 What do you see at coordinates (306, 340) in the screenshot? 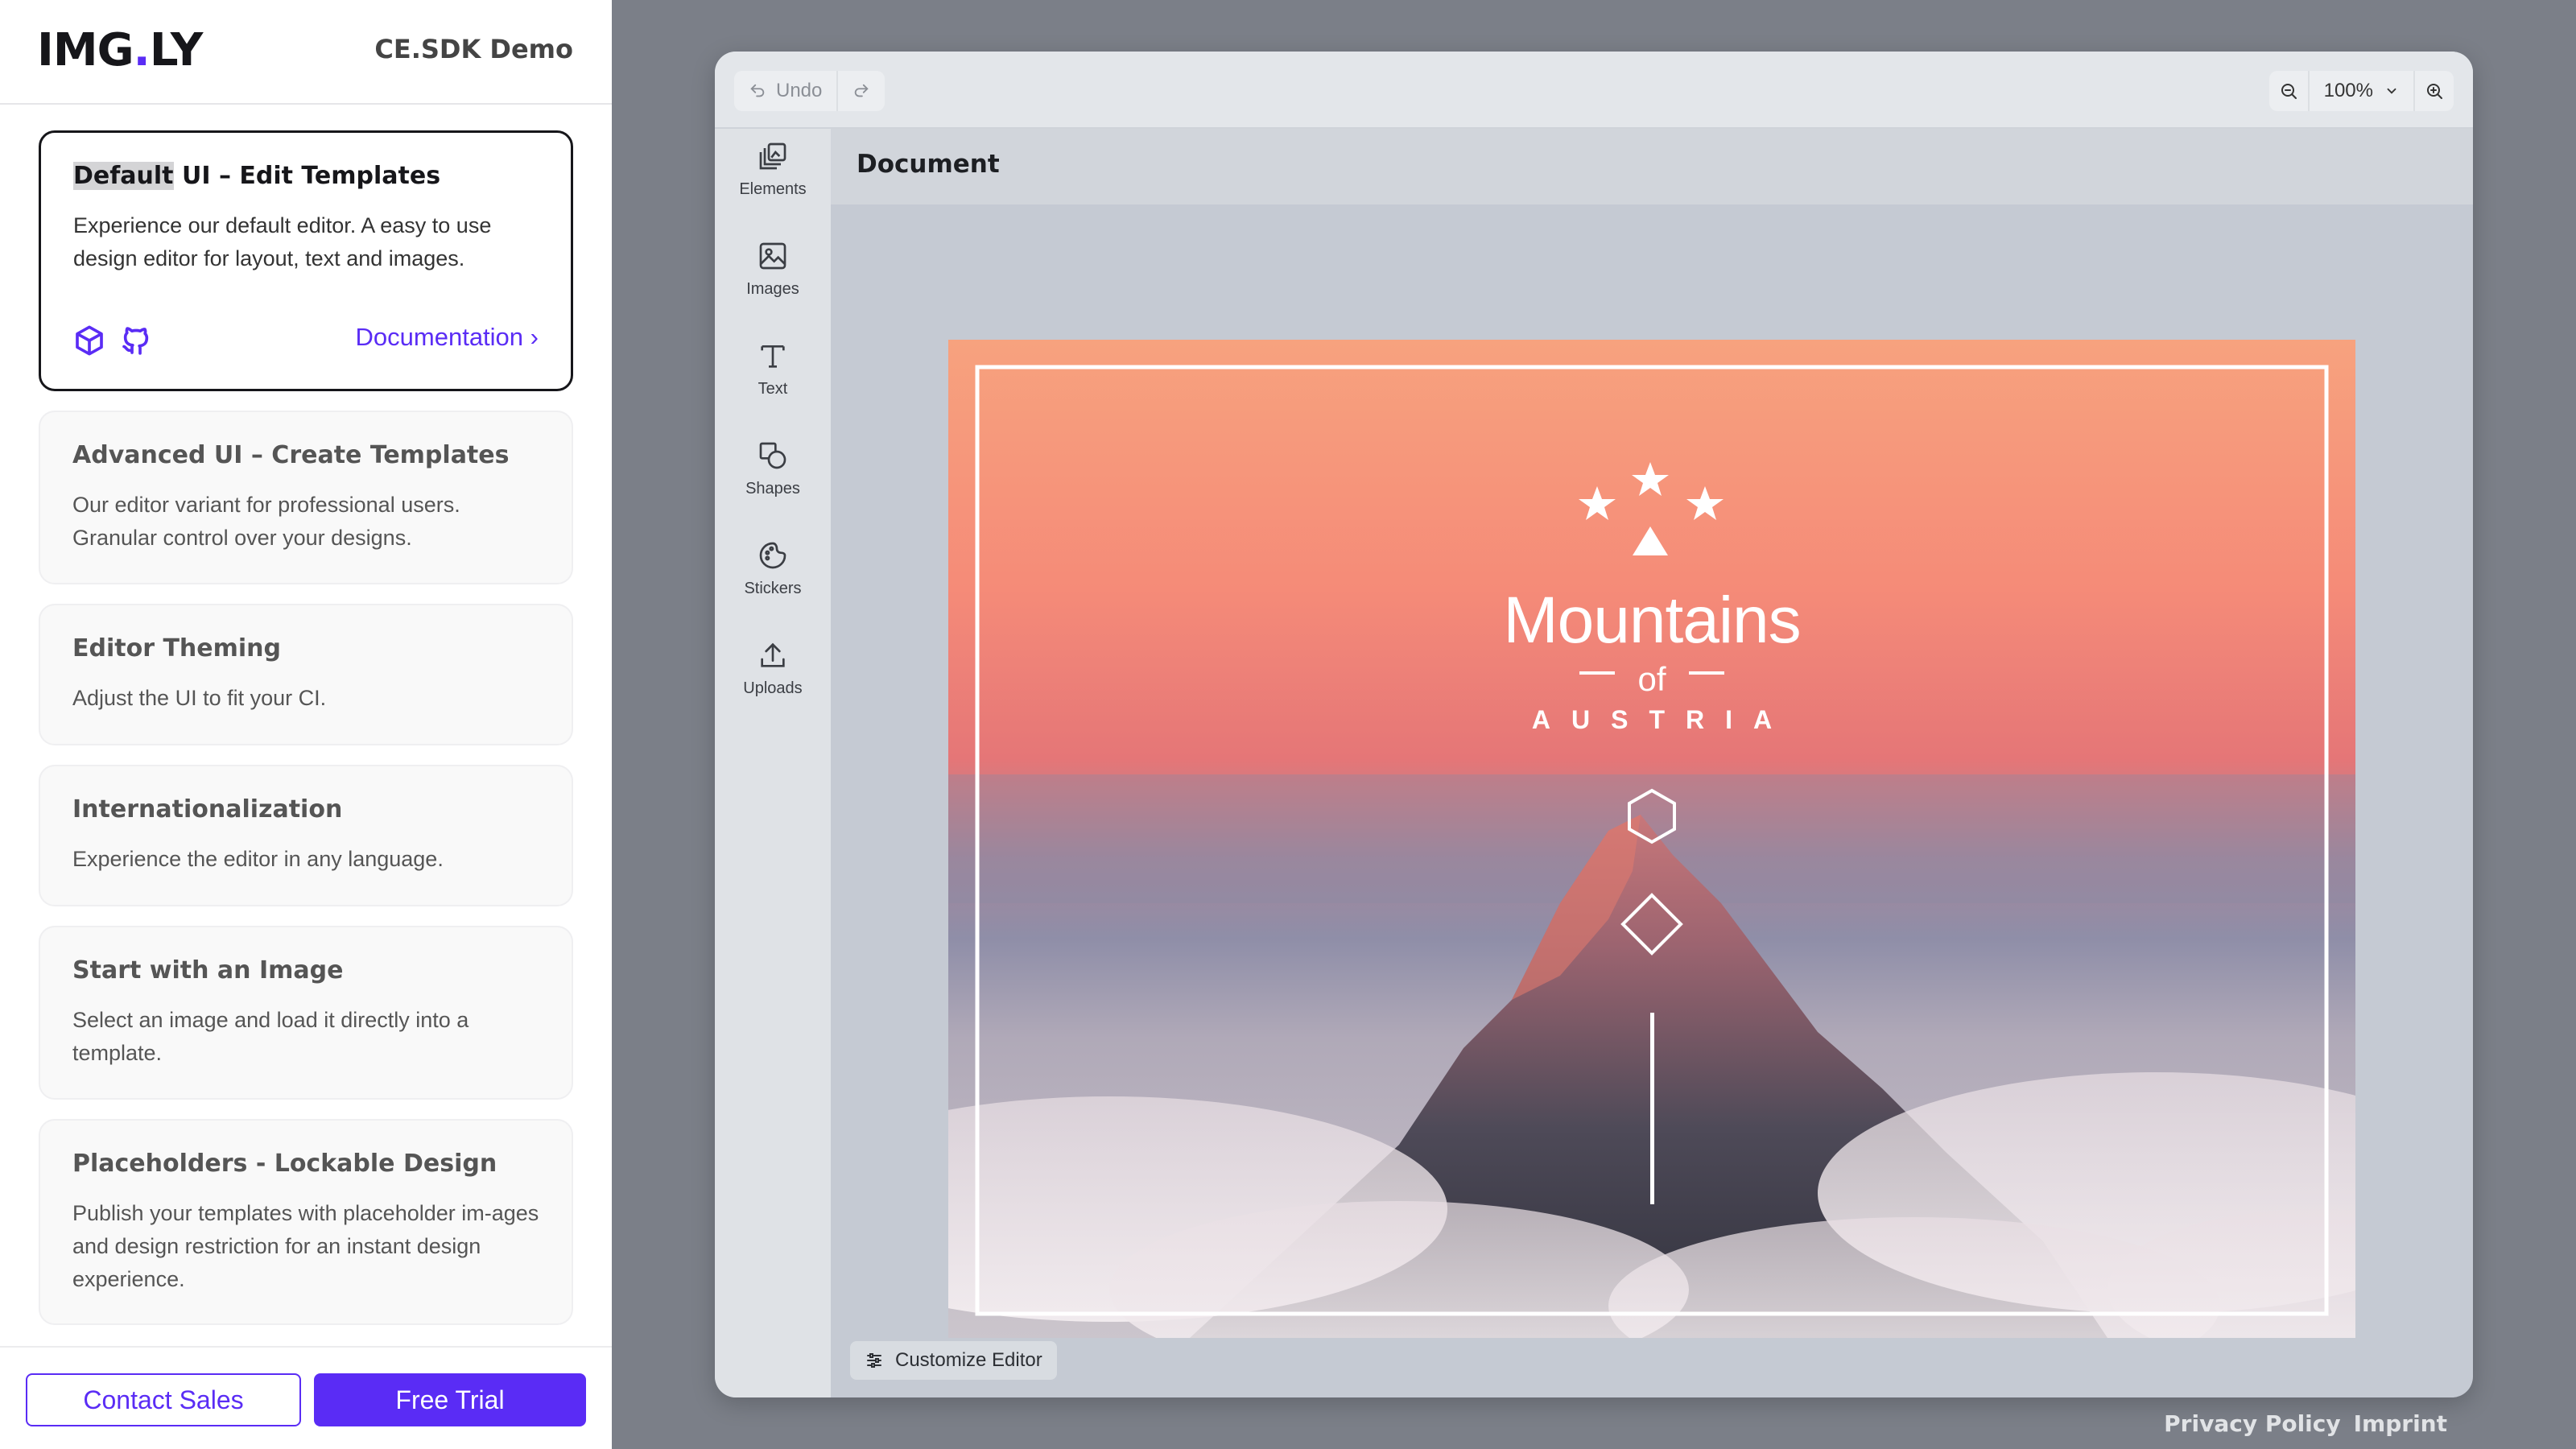
I see `card-links: Documentation ›` at bounding box center [306, 340].